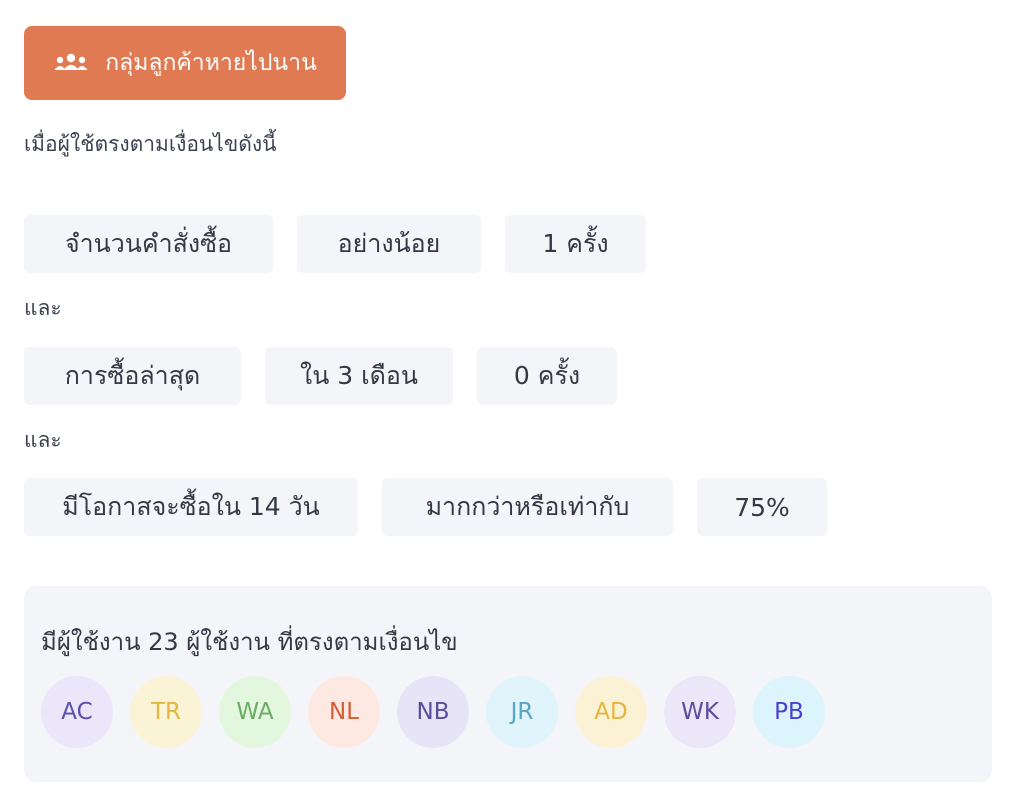  I want to click on segment-button: กลุ่มลูกค้าหายไปนาน, so click(185, 63).